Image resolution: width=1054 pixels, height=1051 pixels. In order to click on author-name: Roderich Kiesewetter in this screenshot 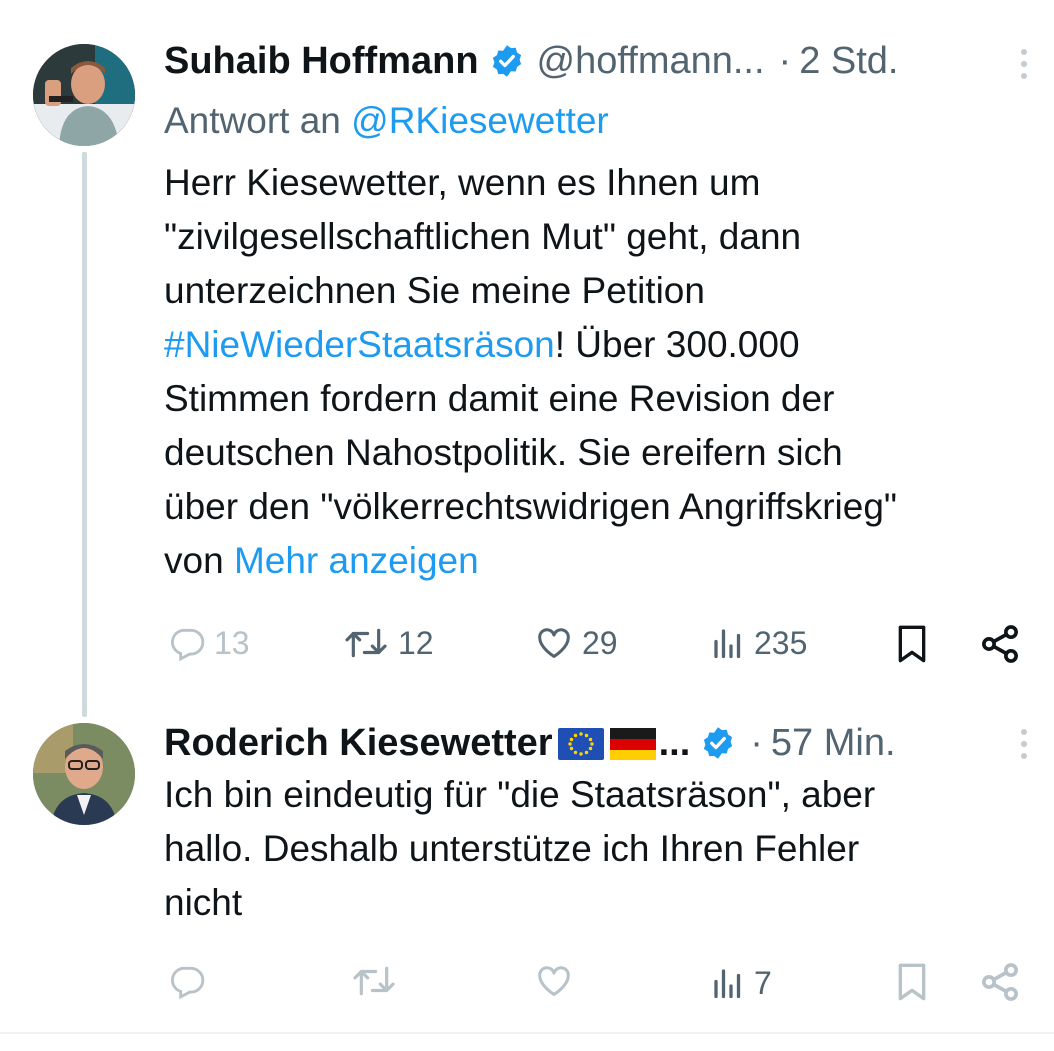, I will do `click(358, 743)`.